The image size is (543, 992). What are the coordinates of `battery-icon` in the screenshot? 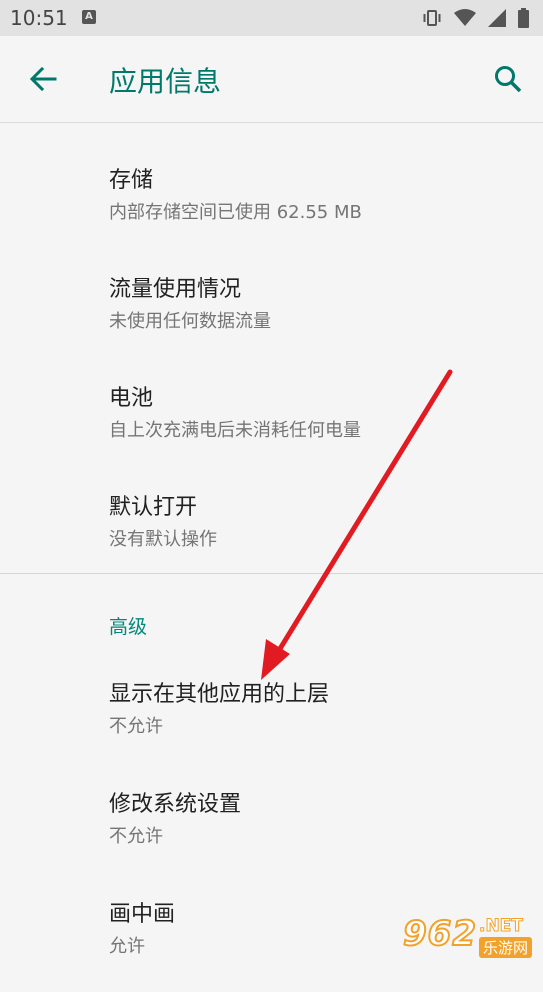 It's located at (523, 18).